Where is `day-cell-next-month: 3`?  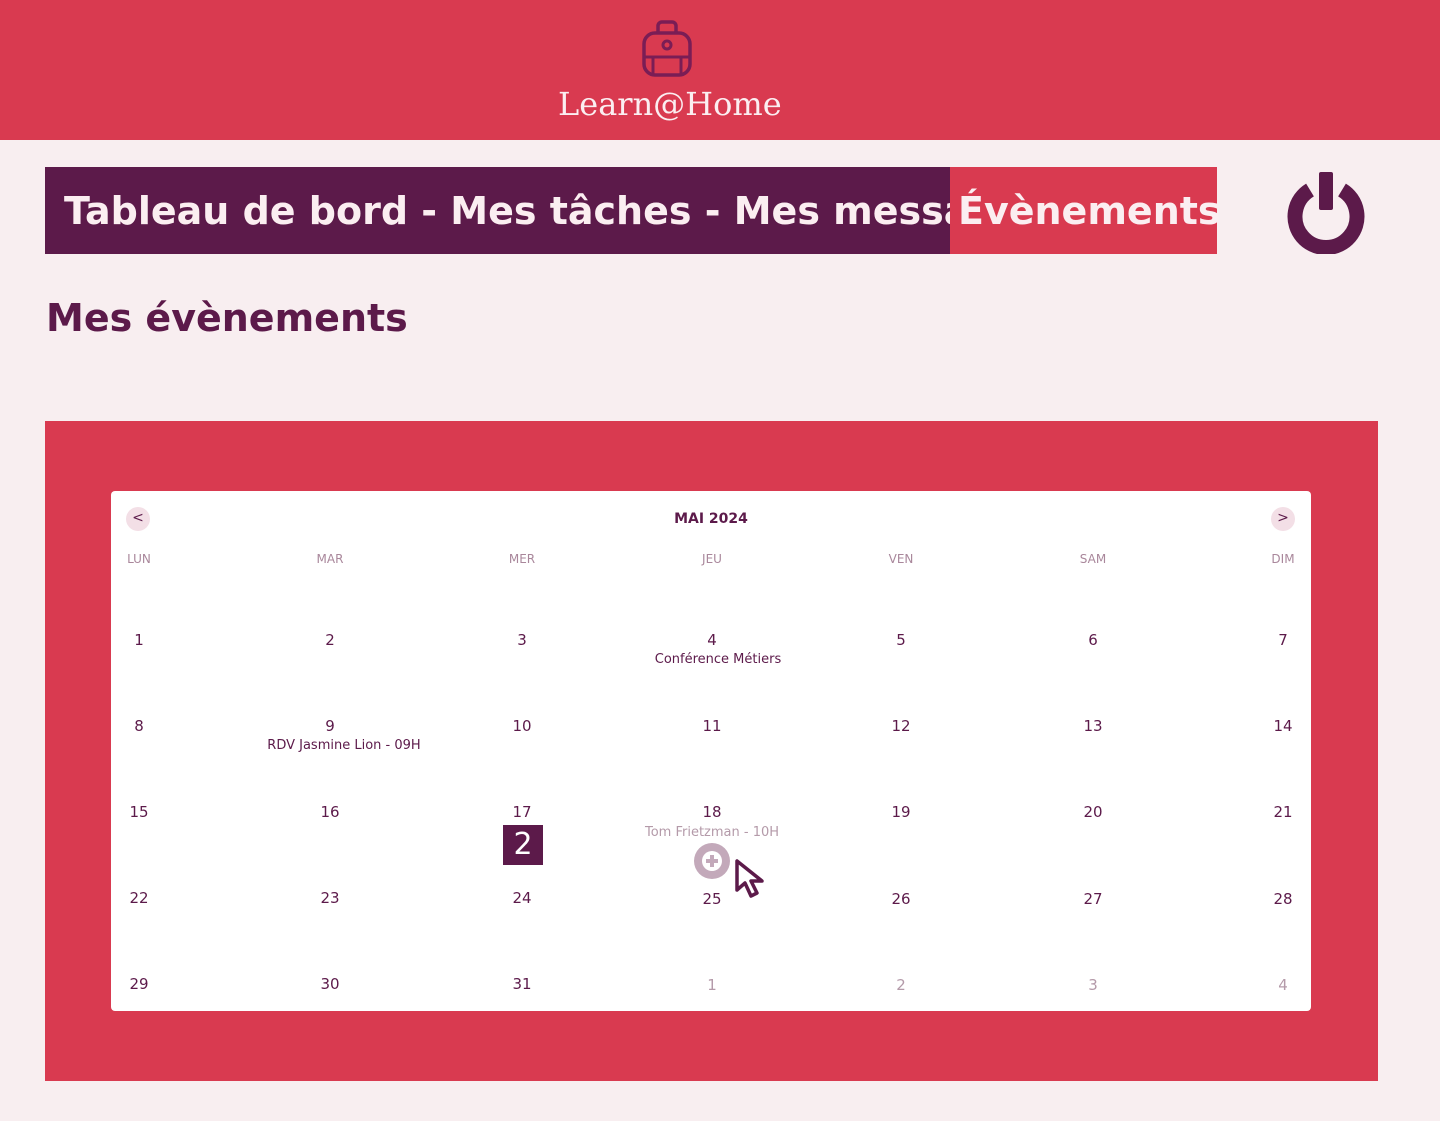
day-cell-next-month: 3 is located at coordinates (1093, 985).